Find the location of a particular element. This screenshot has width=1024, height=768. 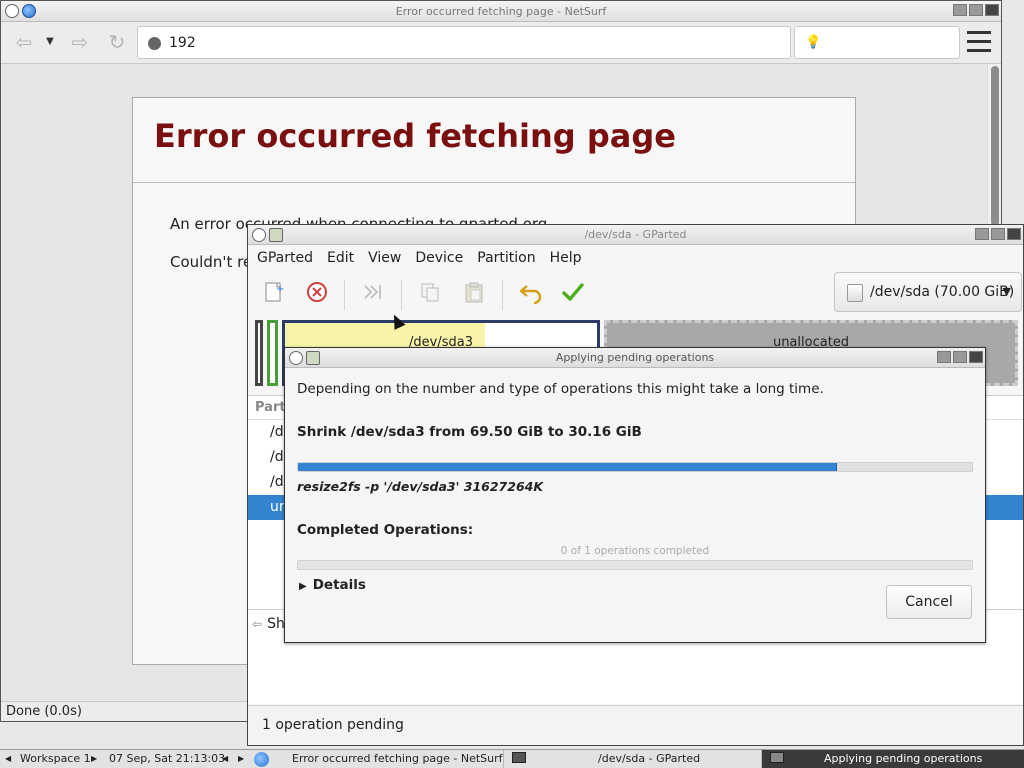

shrink-operation-icon: ⇦ is located at coordinates (257, 624).